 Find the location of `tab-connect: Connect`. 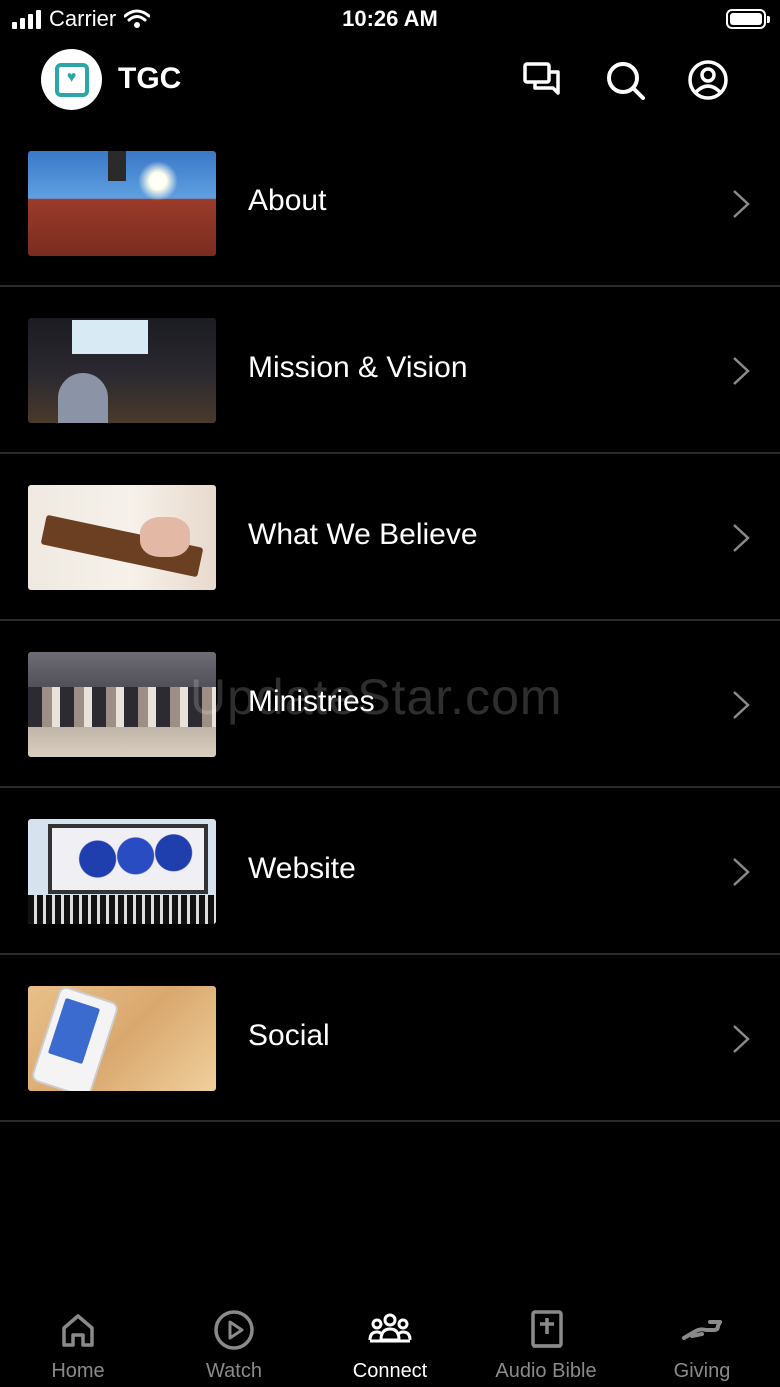

tab-connect: Connect is located at coordinates (390, 1338).